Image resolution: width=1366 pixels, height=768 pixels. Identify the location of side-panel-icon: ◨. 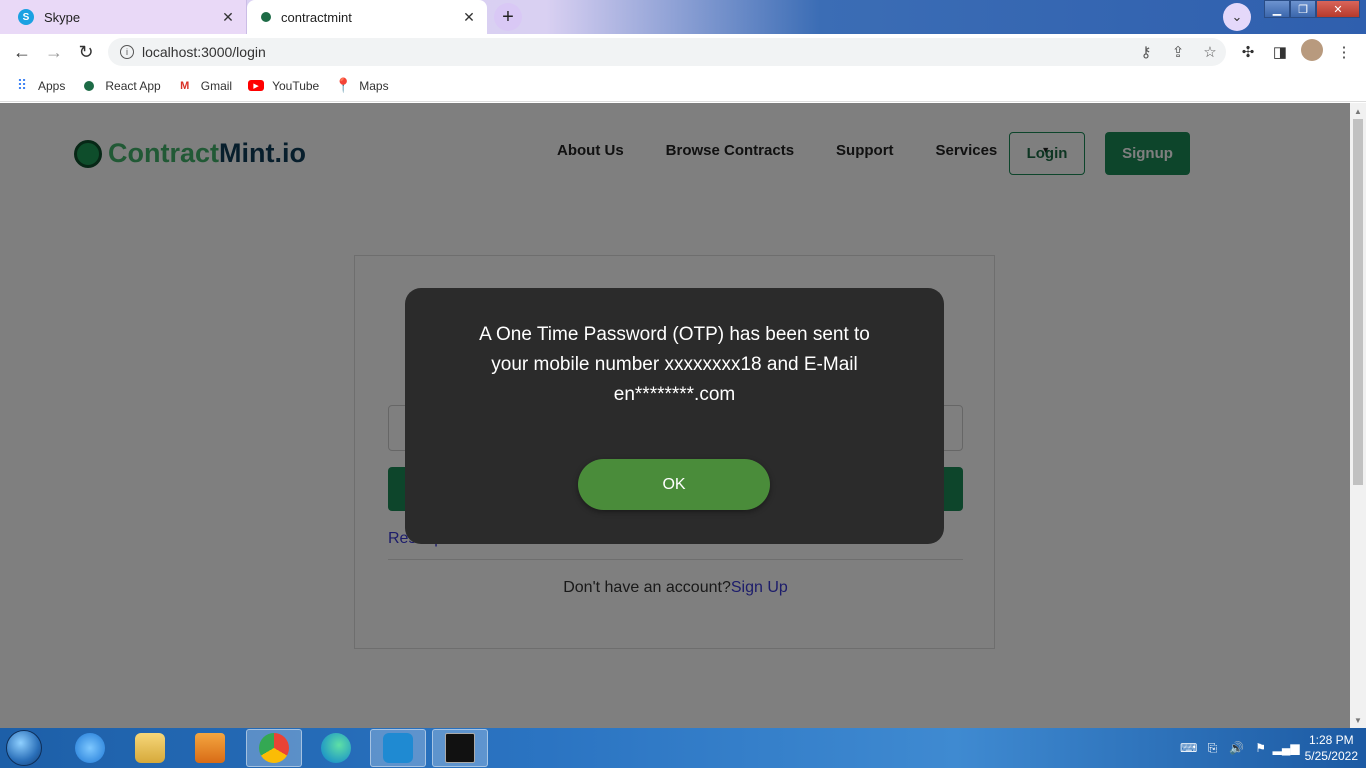
(1280, 52).